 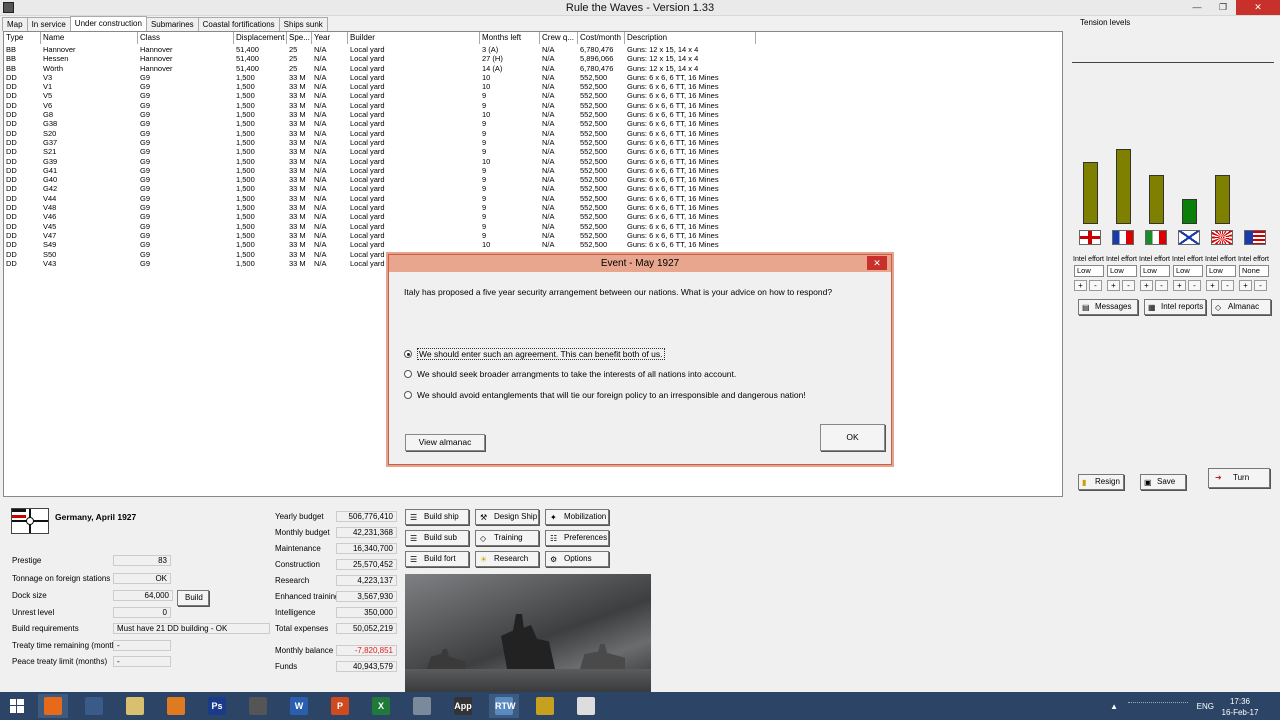 I want to click on taskbar-app-anchor, so click(x=422, y=706).